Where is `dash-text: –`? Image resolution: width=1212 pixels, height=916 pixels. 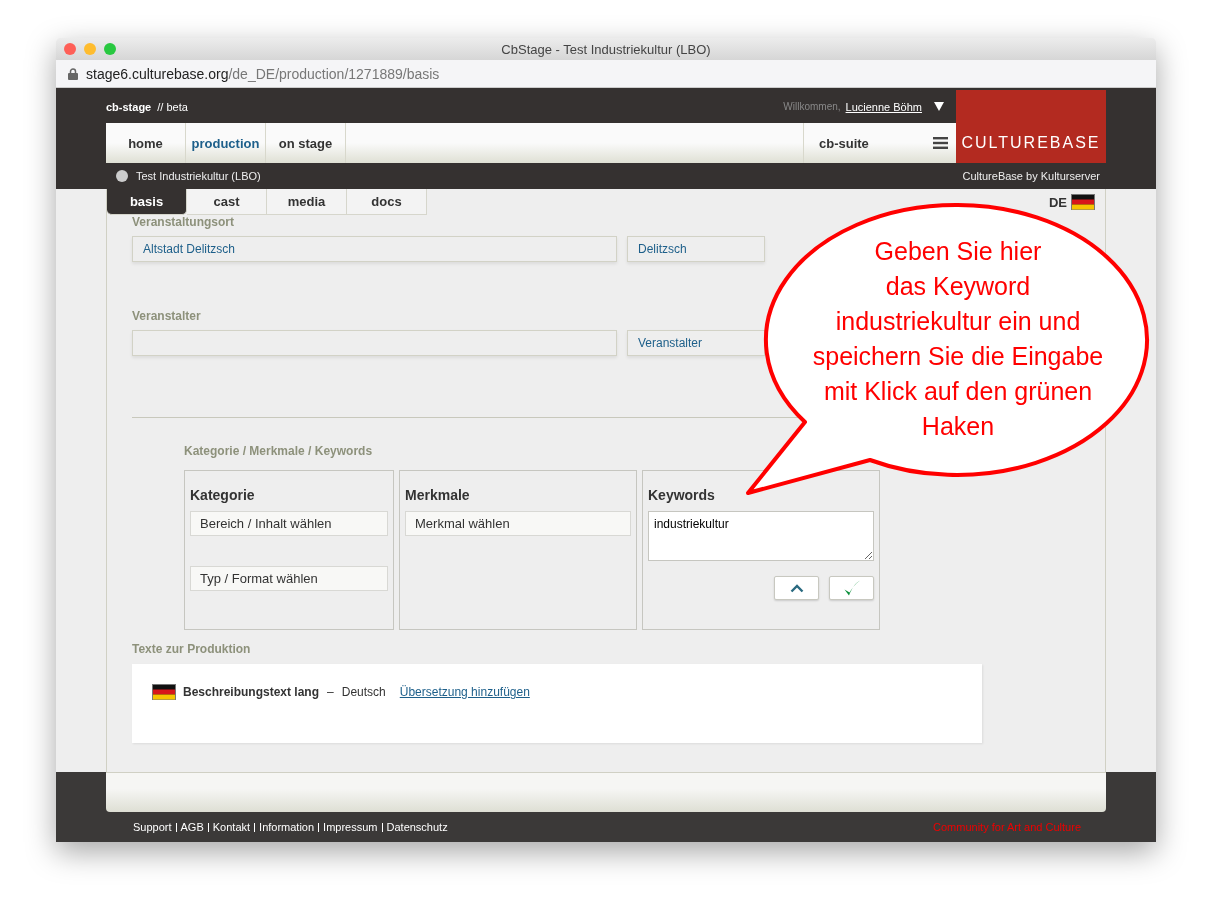
dash-text: – is located at coordinates (330, 692).